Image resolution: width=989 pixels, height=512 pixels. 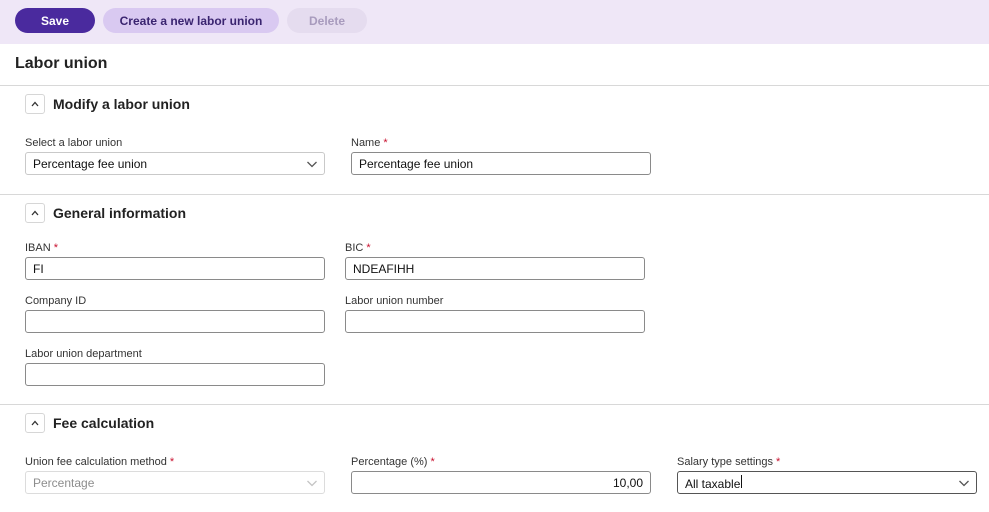 I want to click on company-id-label: Company ID, so click(x=56, y=301).